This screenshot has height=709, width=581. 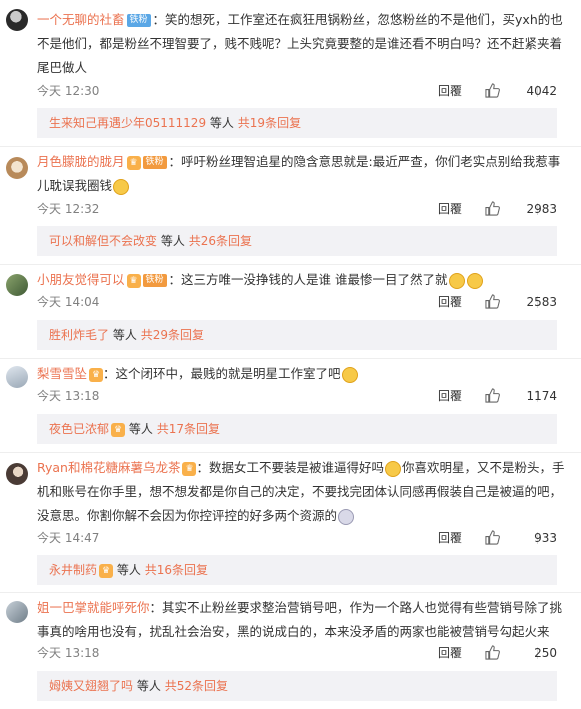 What do you see at coordinates (257, 123) in the screenshot?
I see `total-count: 19` at bounding box center [257, 123].